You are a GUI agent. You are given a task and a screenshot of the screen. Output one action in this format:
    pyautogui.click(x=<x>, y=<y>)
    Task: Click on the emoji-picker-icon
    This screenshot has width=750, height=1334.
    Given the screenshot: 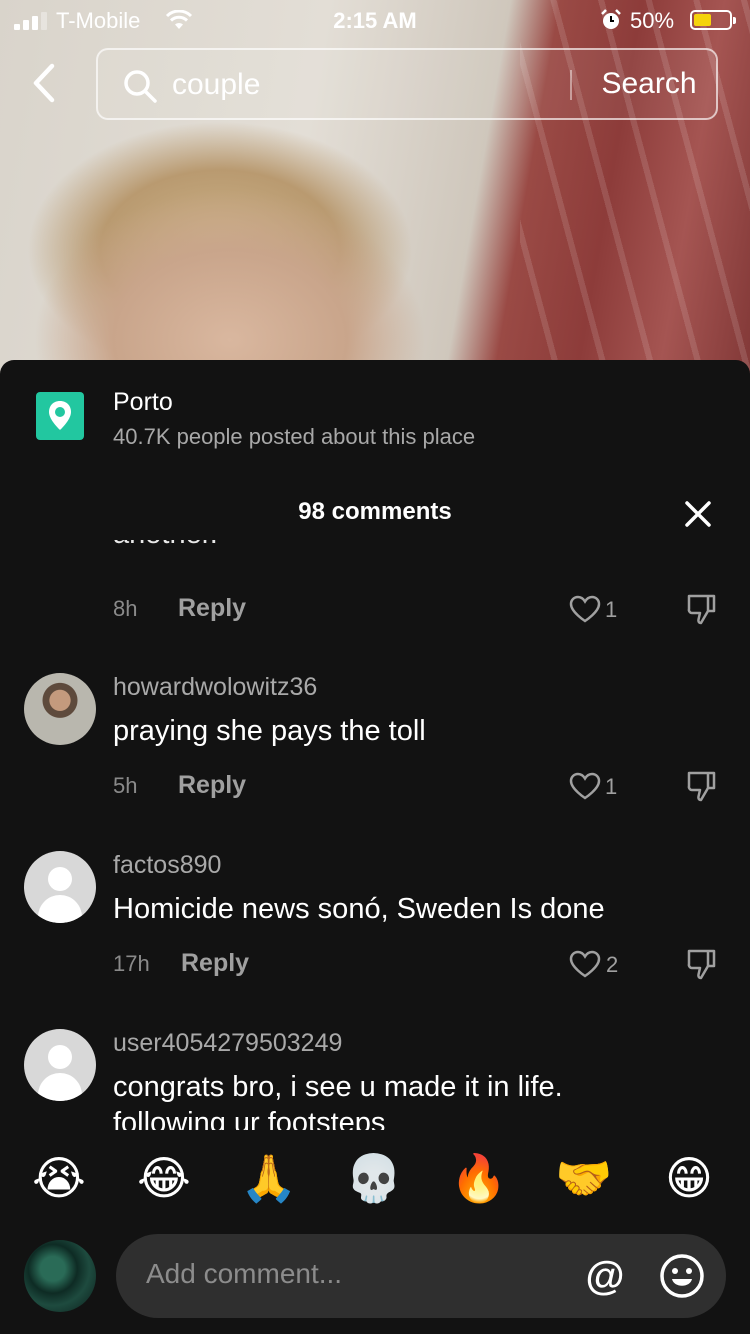 What is the action you would take?
    pyautogui.click(x=682, y=1276)
    